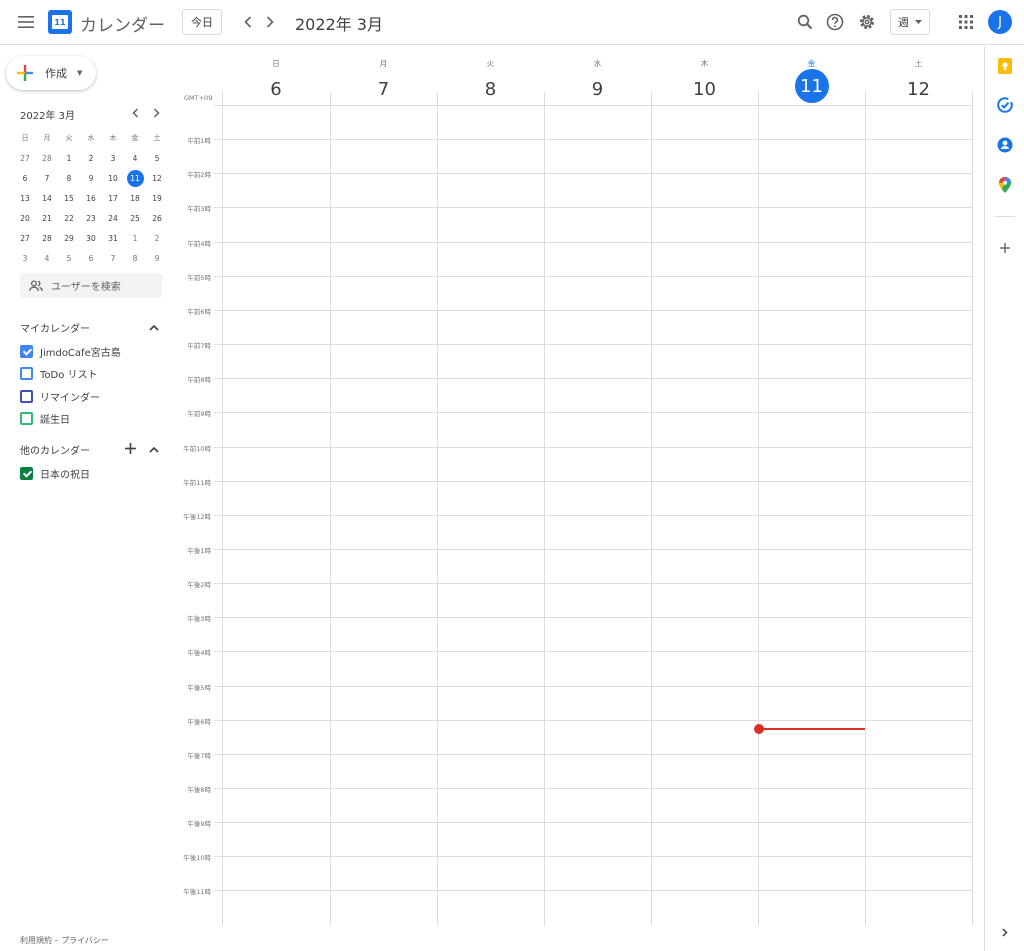  I want to click on day-number: 10, so click(705, 89).